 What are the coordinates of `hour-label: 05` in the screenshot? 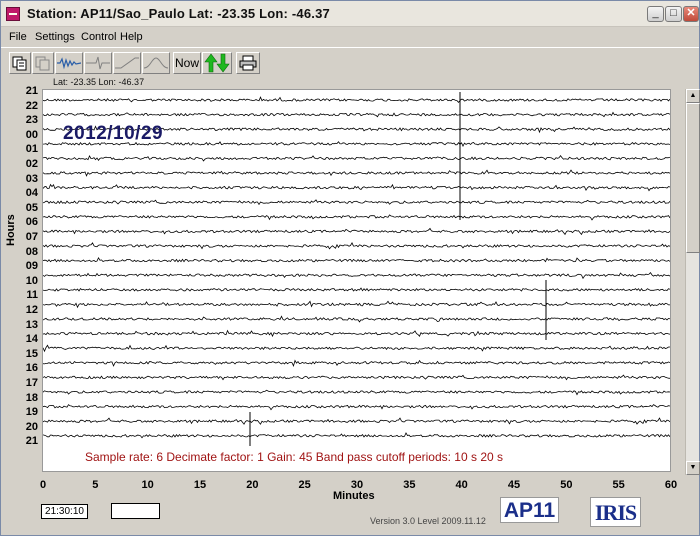 It's located at (31, 207).